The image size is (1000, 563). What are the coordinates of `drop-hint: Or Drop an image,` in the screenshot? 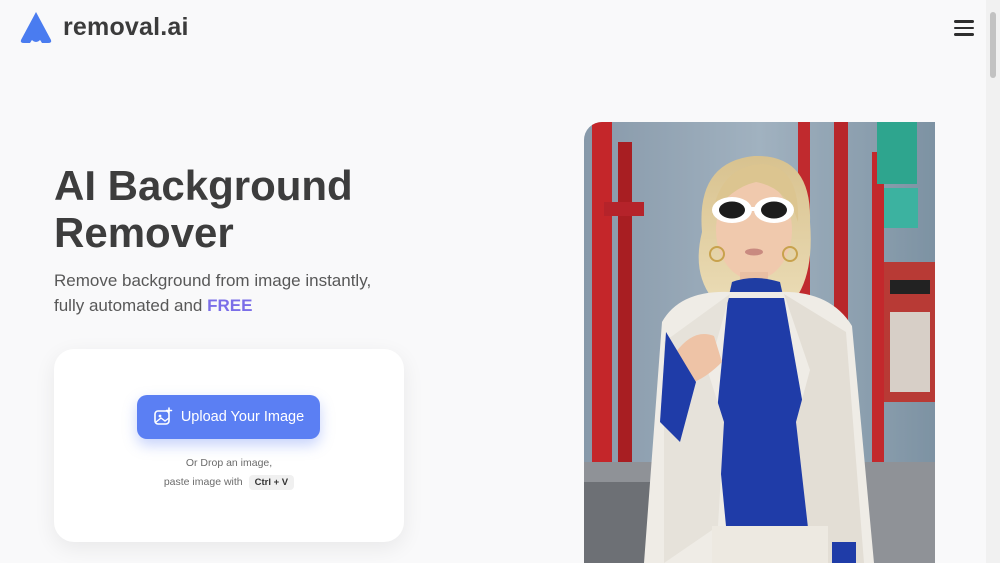 It's located at (229, 463).